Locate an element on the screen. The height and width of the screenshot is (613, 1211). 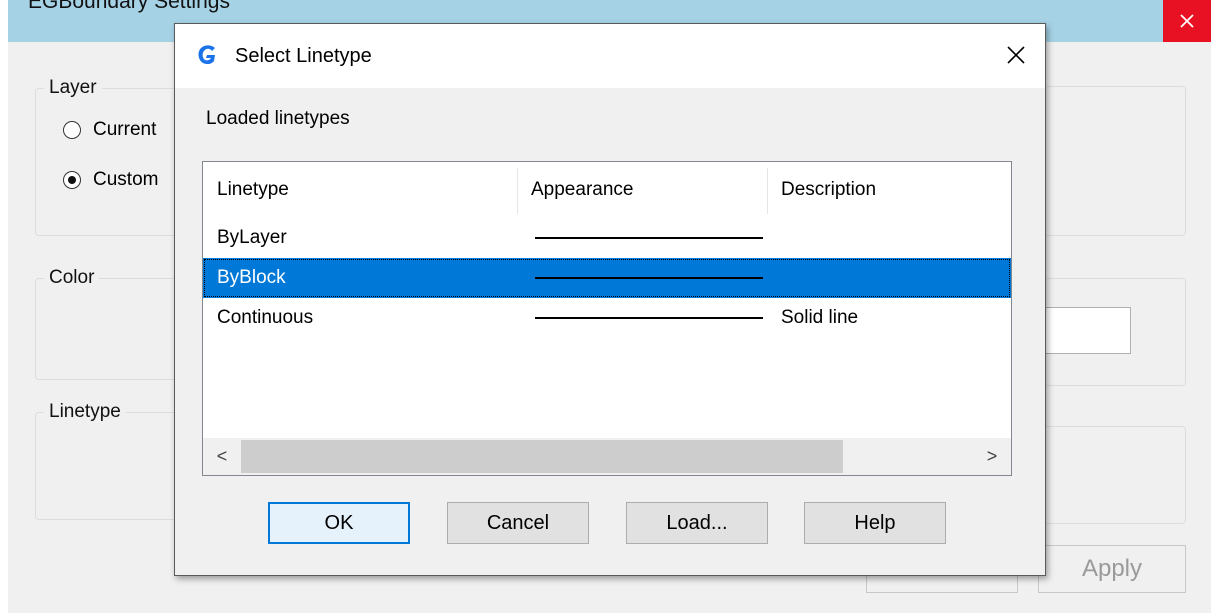
column-header-appearance: Appearance is located at coordinates (582, 190).